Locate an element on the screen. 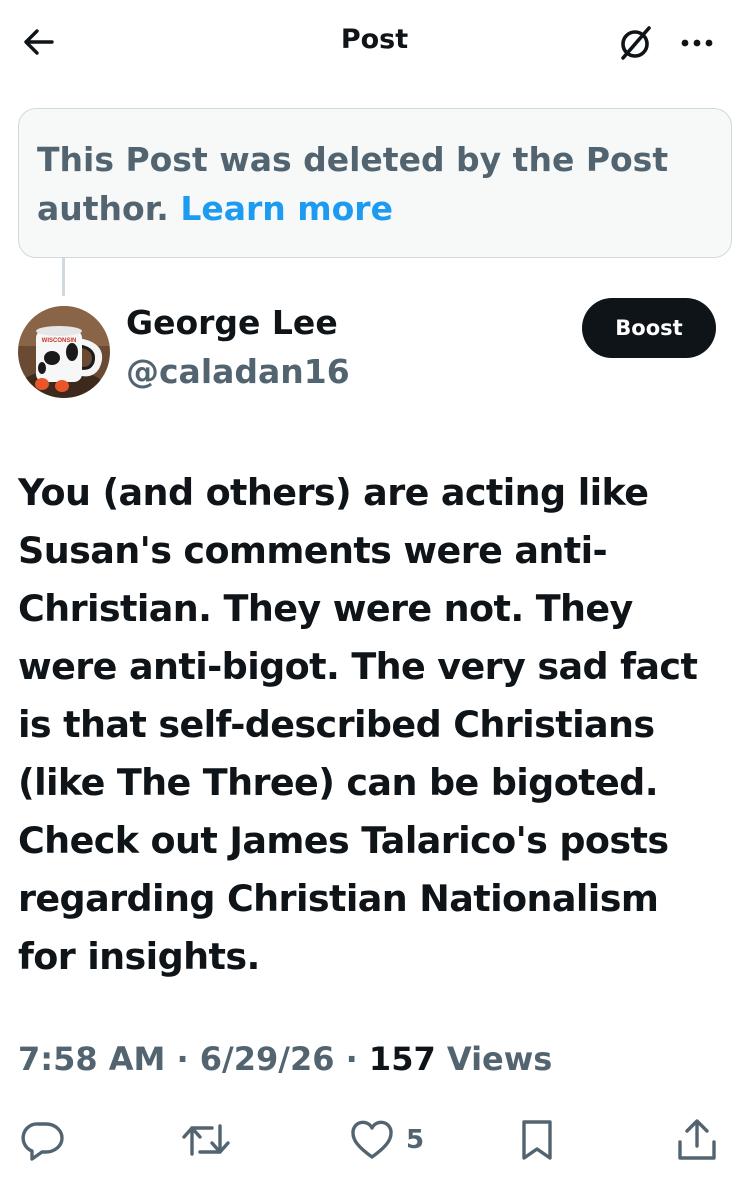  top-bar: Post is located at coordinates (374, 43).